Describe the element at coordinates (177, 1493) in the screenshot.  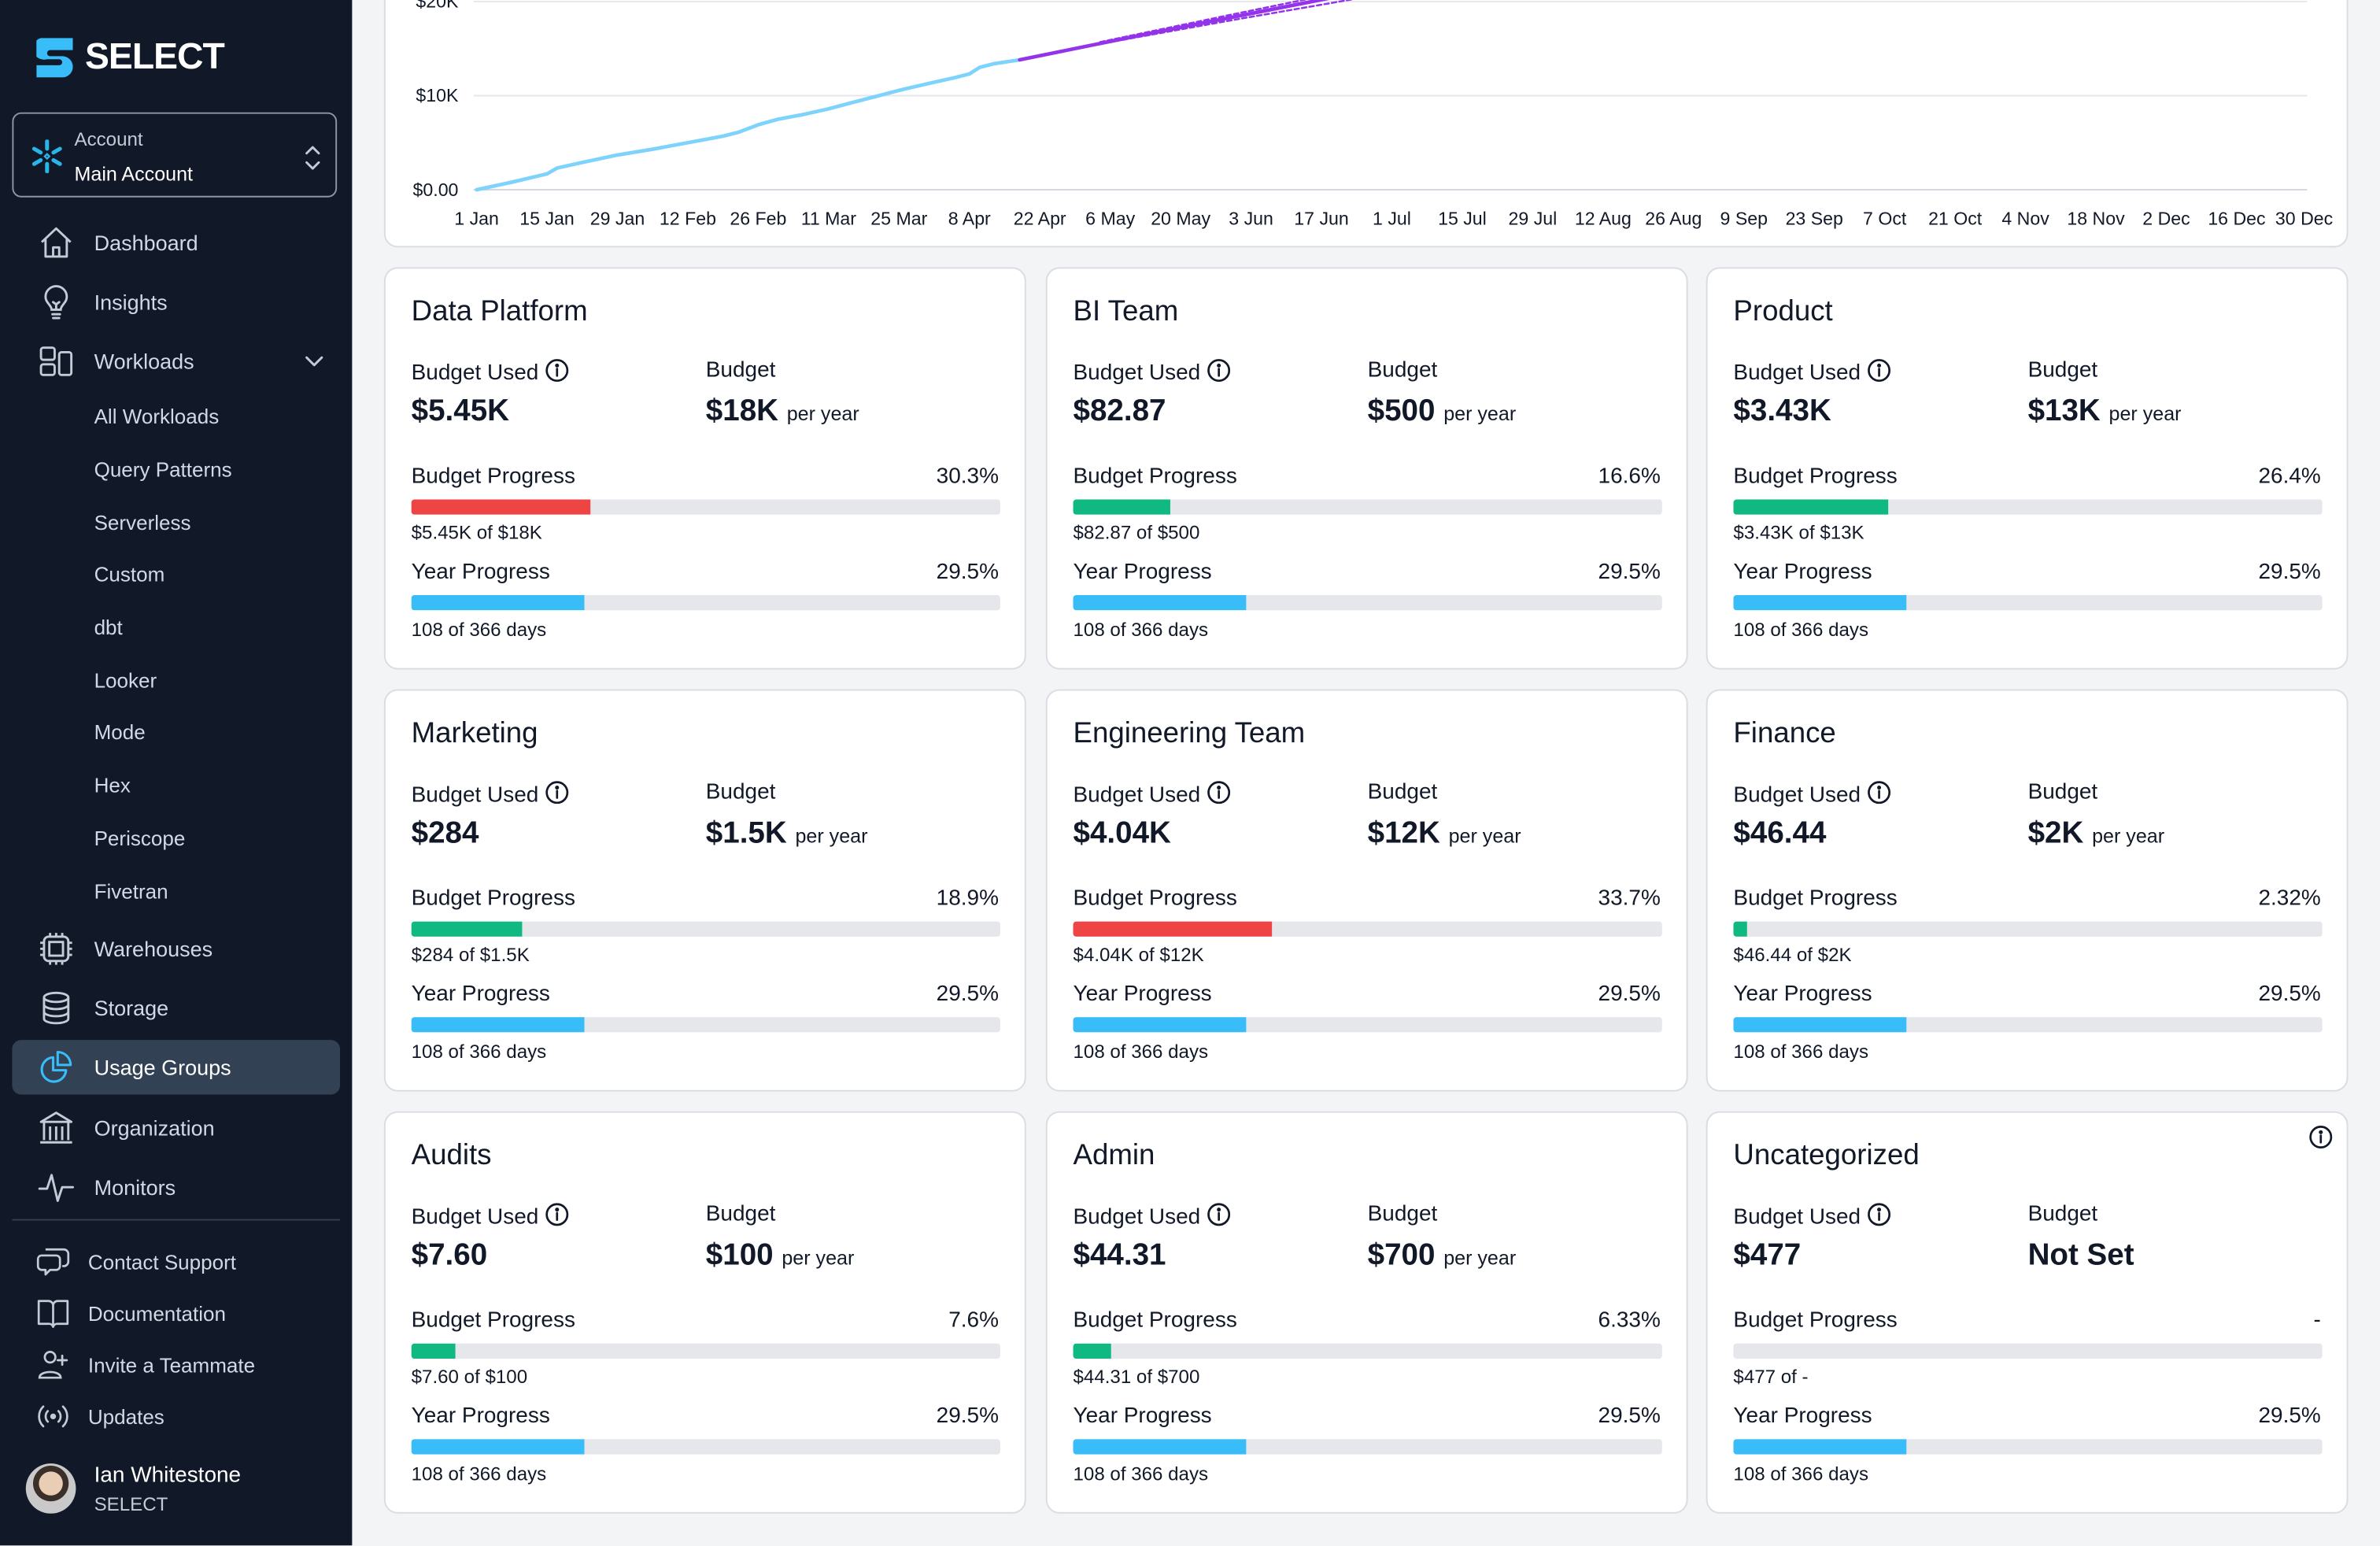
I see `user-profile: Ian Whitestone SELECT` at that location.